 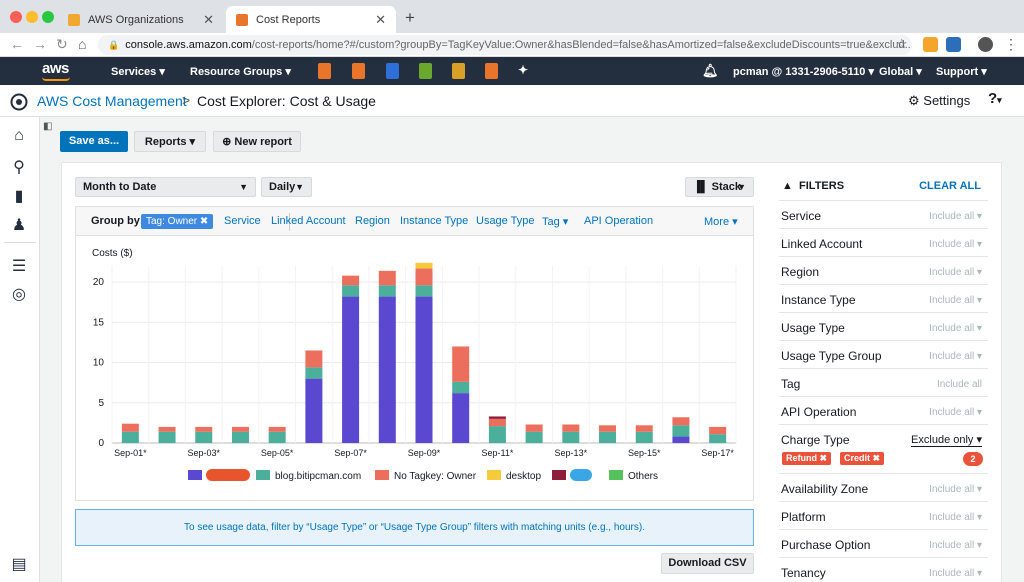 I want to click on zoom-window-button, so click(x=48, y=17).